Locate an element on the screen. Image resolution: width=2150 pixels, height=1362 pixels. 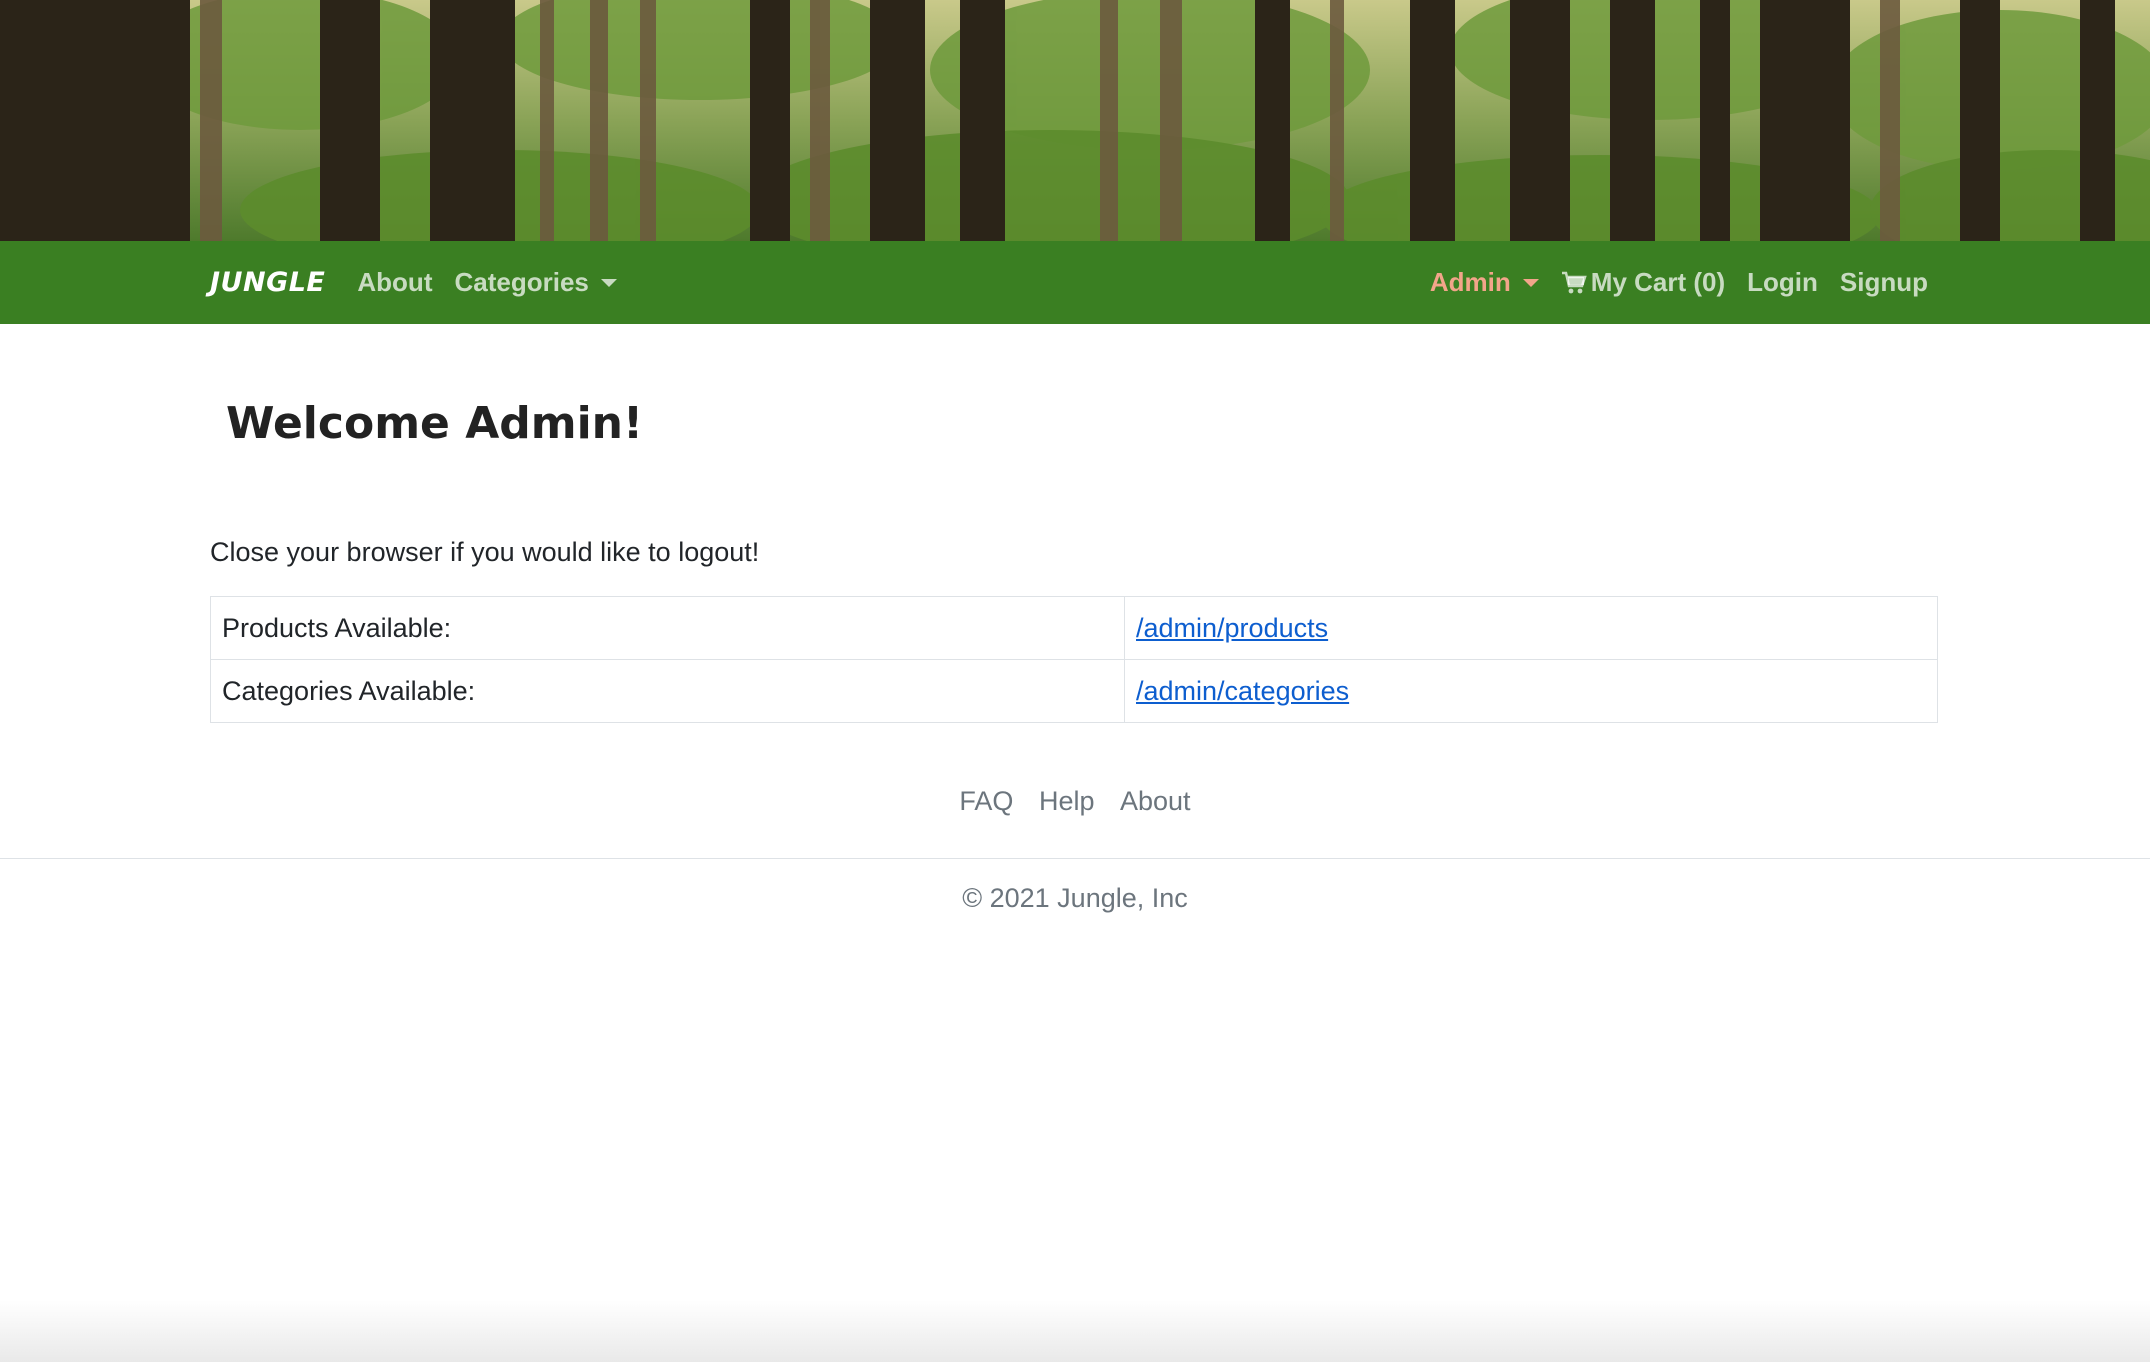
nav-categories-dropdown: Categories is located at coordinates (535, 282).